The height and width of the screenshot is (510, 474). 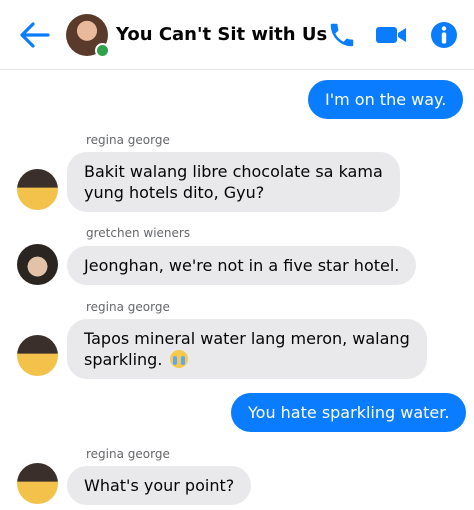 I want to click on message-line: Bakit walang libre chocolate sa kama, so click(x=233, y=171).